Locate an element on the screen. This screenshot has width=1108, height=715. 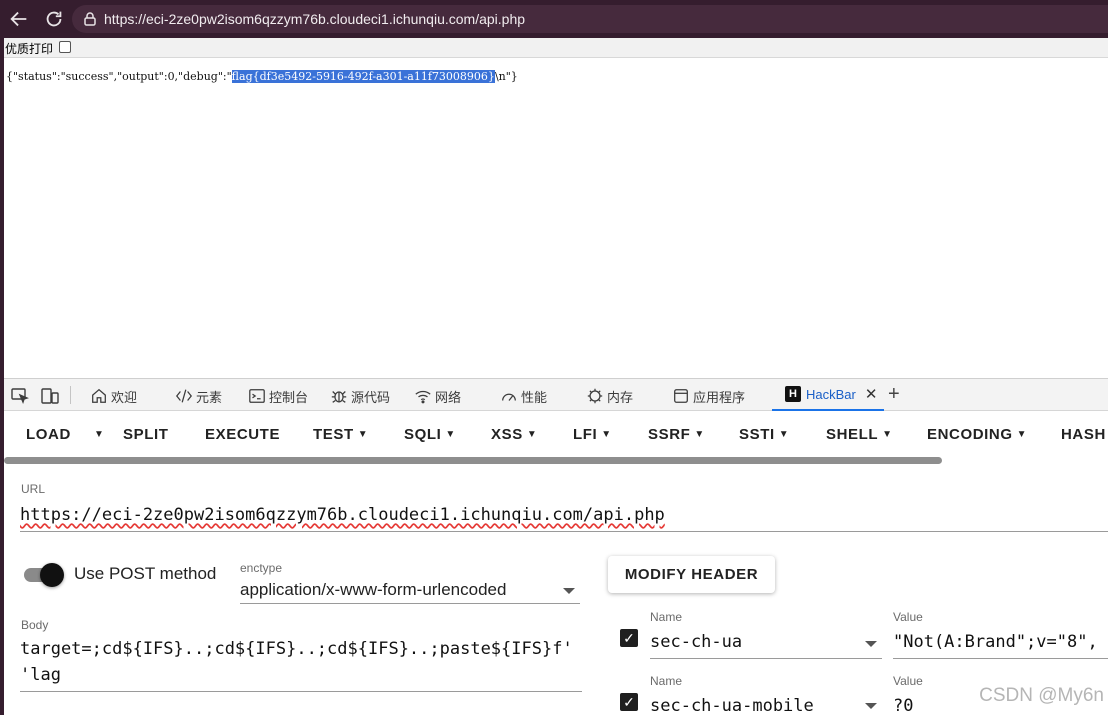
menu-label: SHELL is located at coordinates (852, 434).